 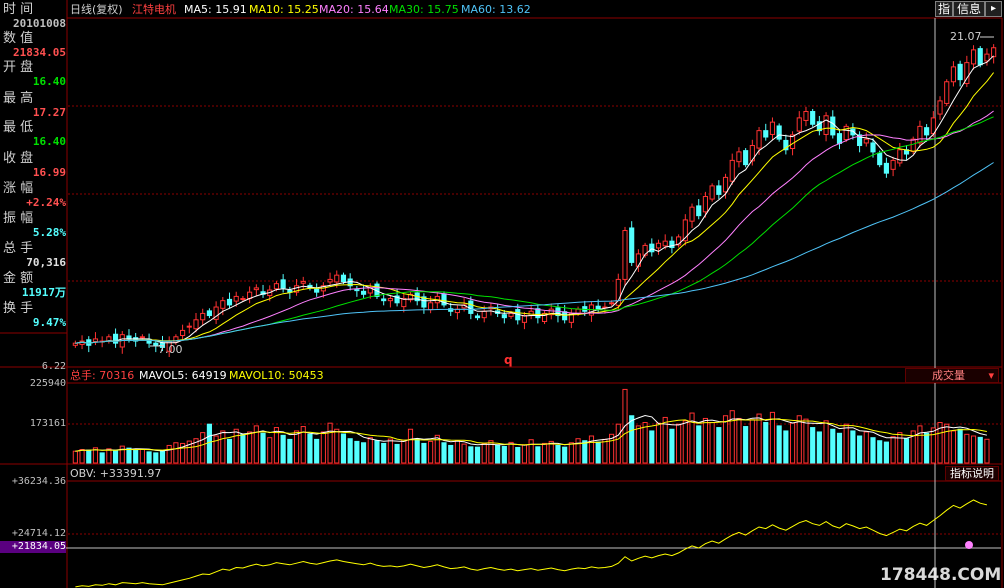 I want to click on info-change: 涨 幅 +2.24%, so click(x=34, y=195).